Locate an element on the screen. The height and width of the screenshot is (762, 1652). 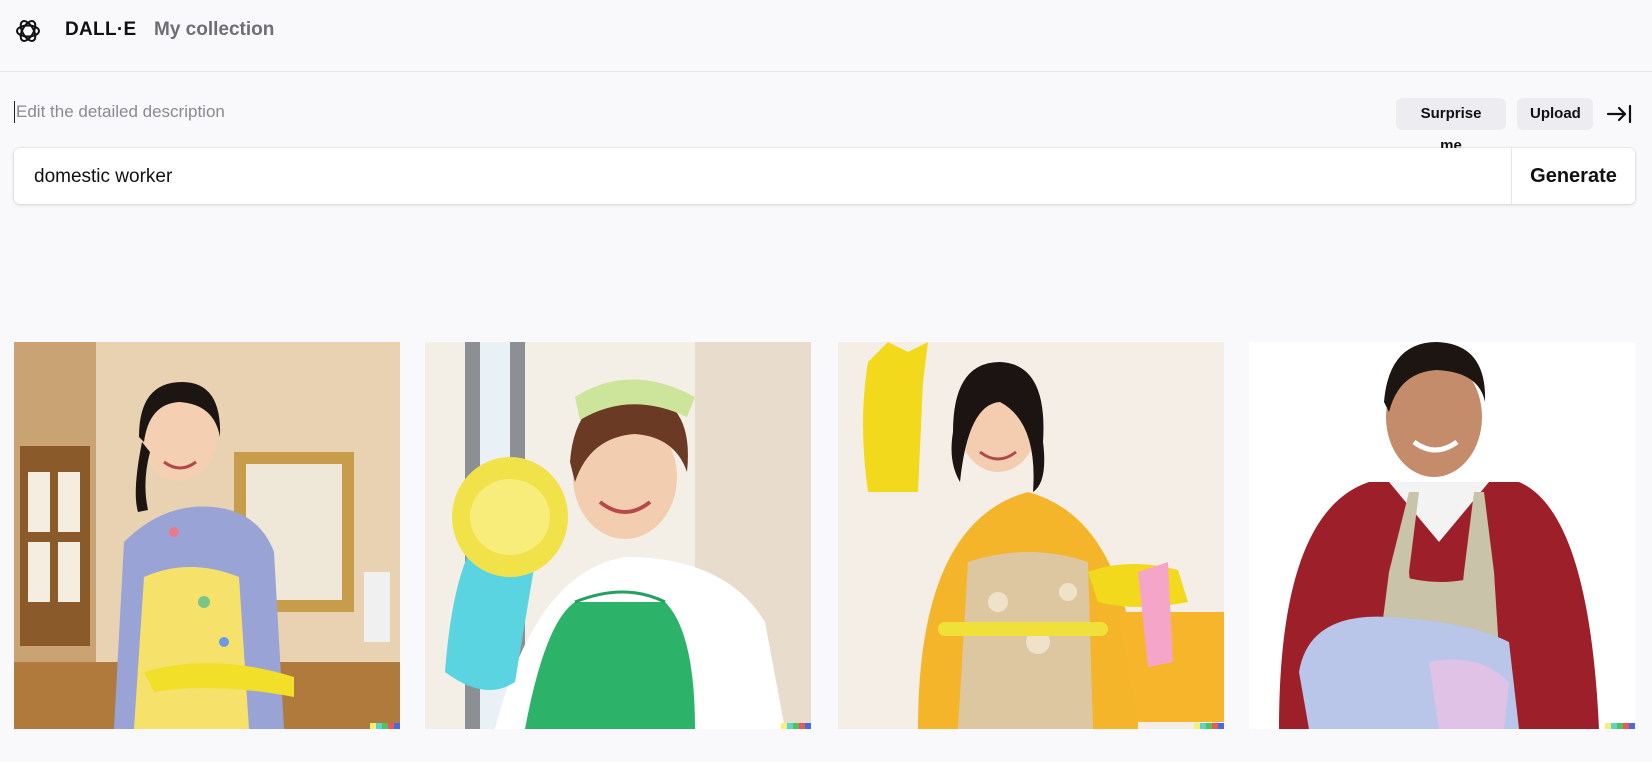
openai-logo-icon is located at coordinates (28, 31).